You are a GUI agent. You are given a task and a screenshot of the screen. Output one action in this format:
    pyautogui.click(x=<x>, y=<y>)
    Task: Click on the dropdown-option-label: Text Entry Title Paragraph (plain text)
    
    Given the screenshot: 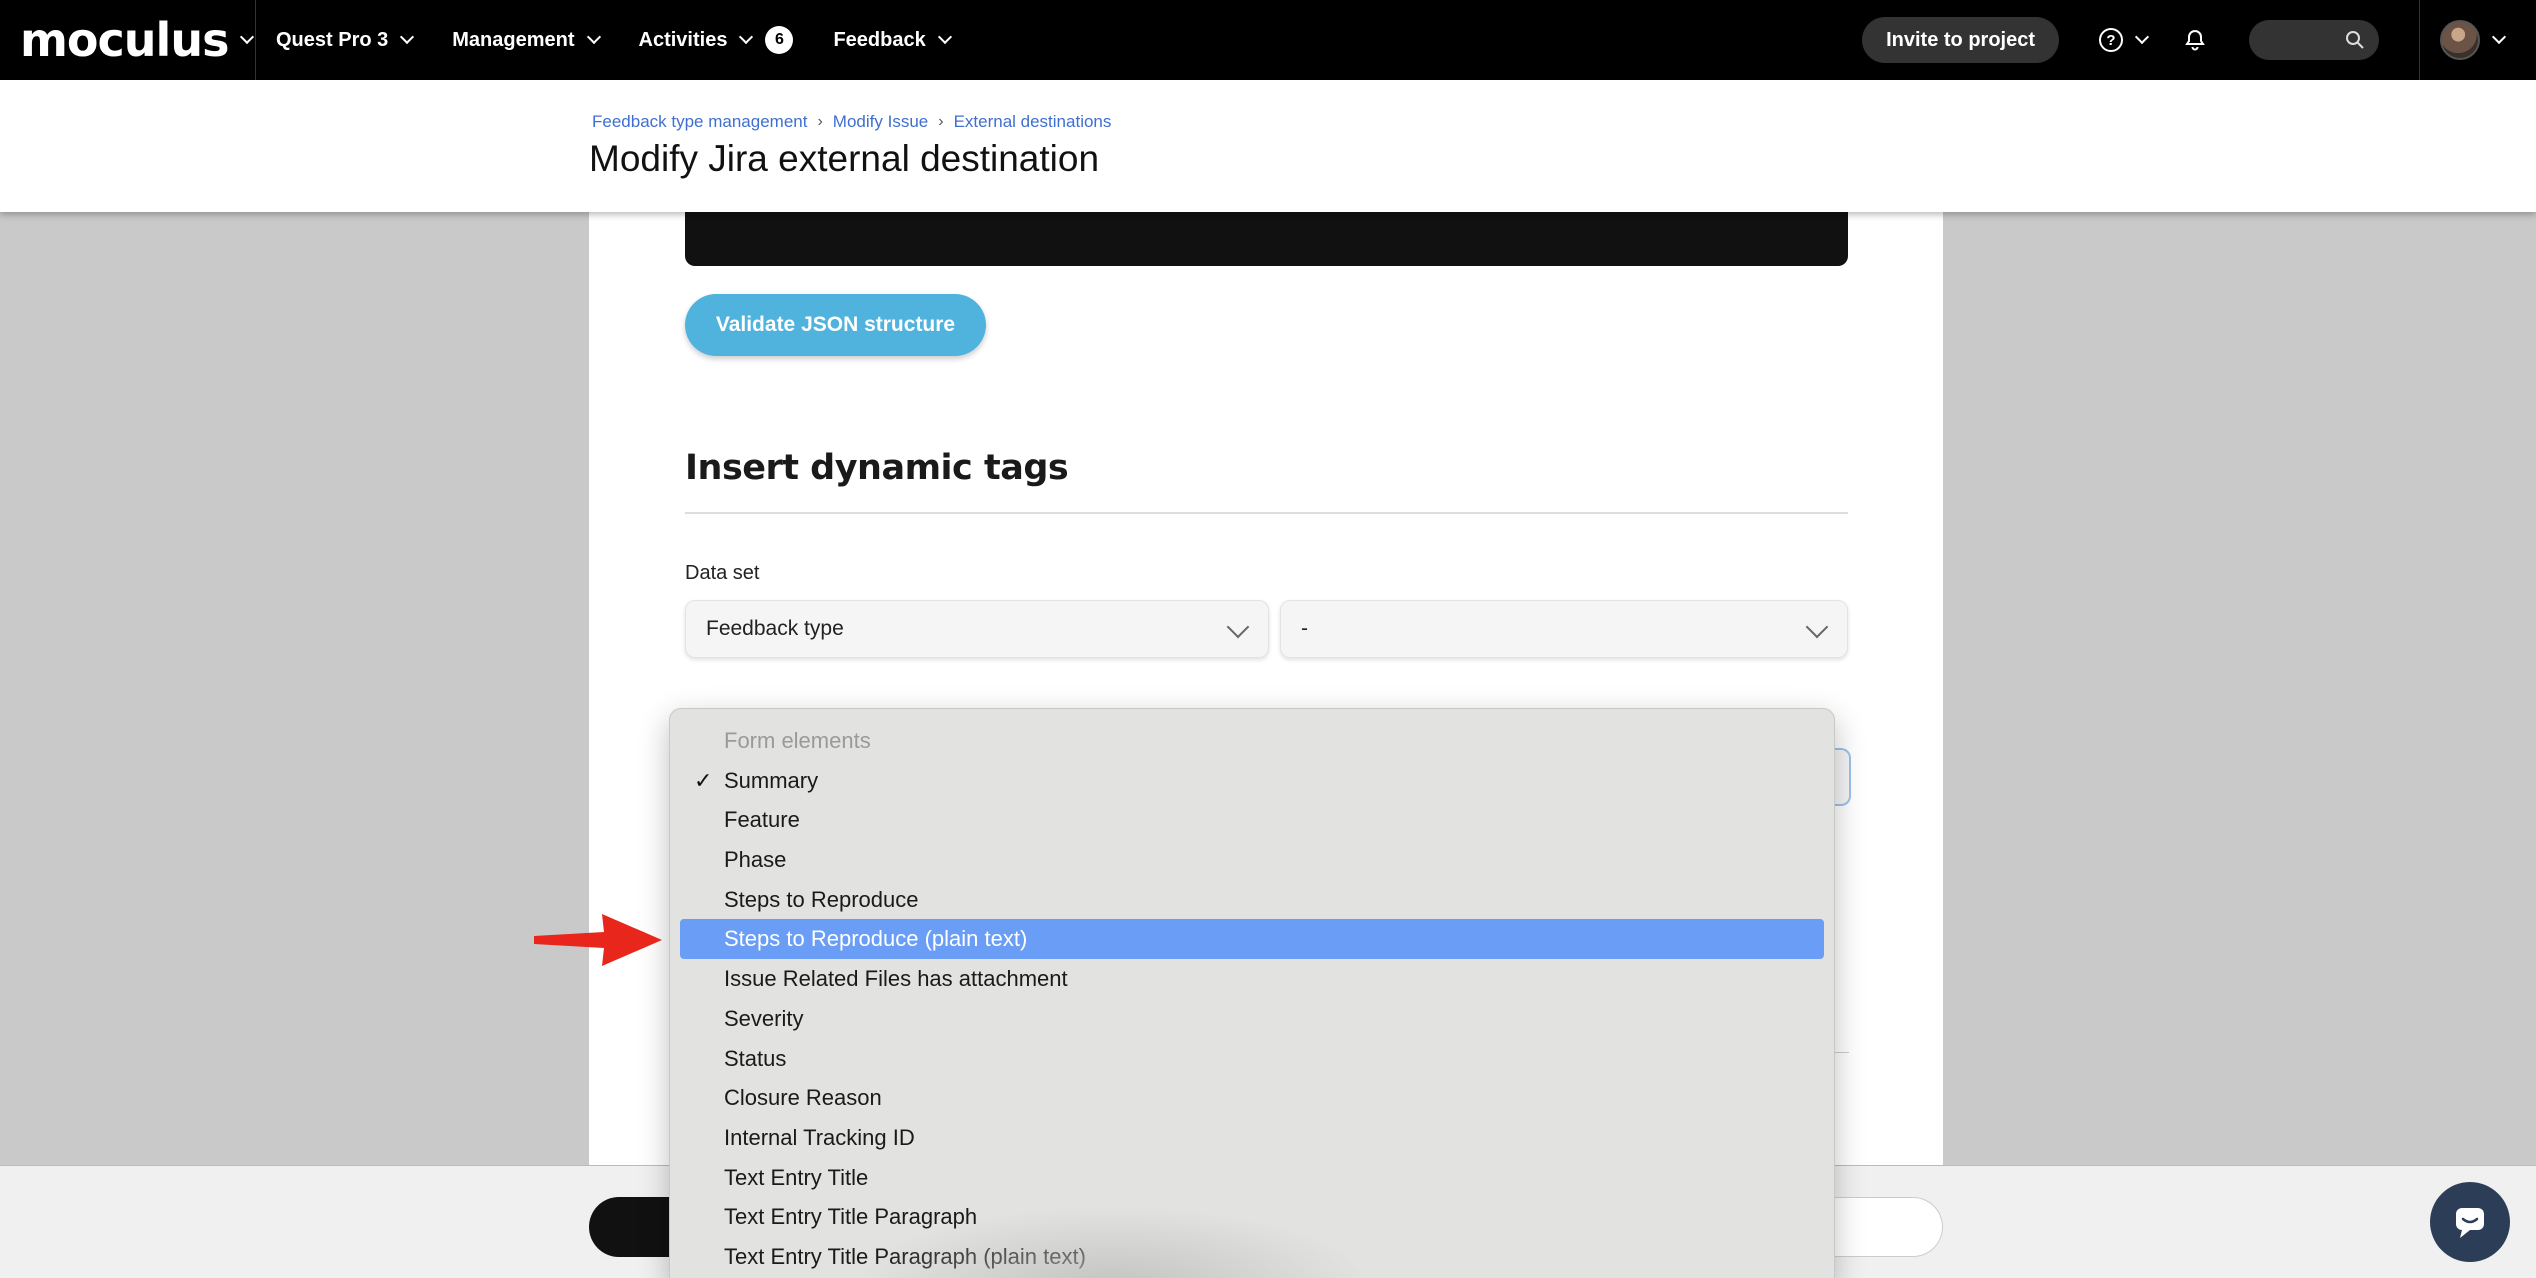 What is the action you would take?
    pyautogui.click(x=905, y=1256)
    